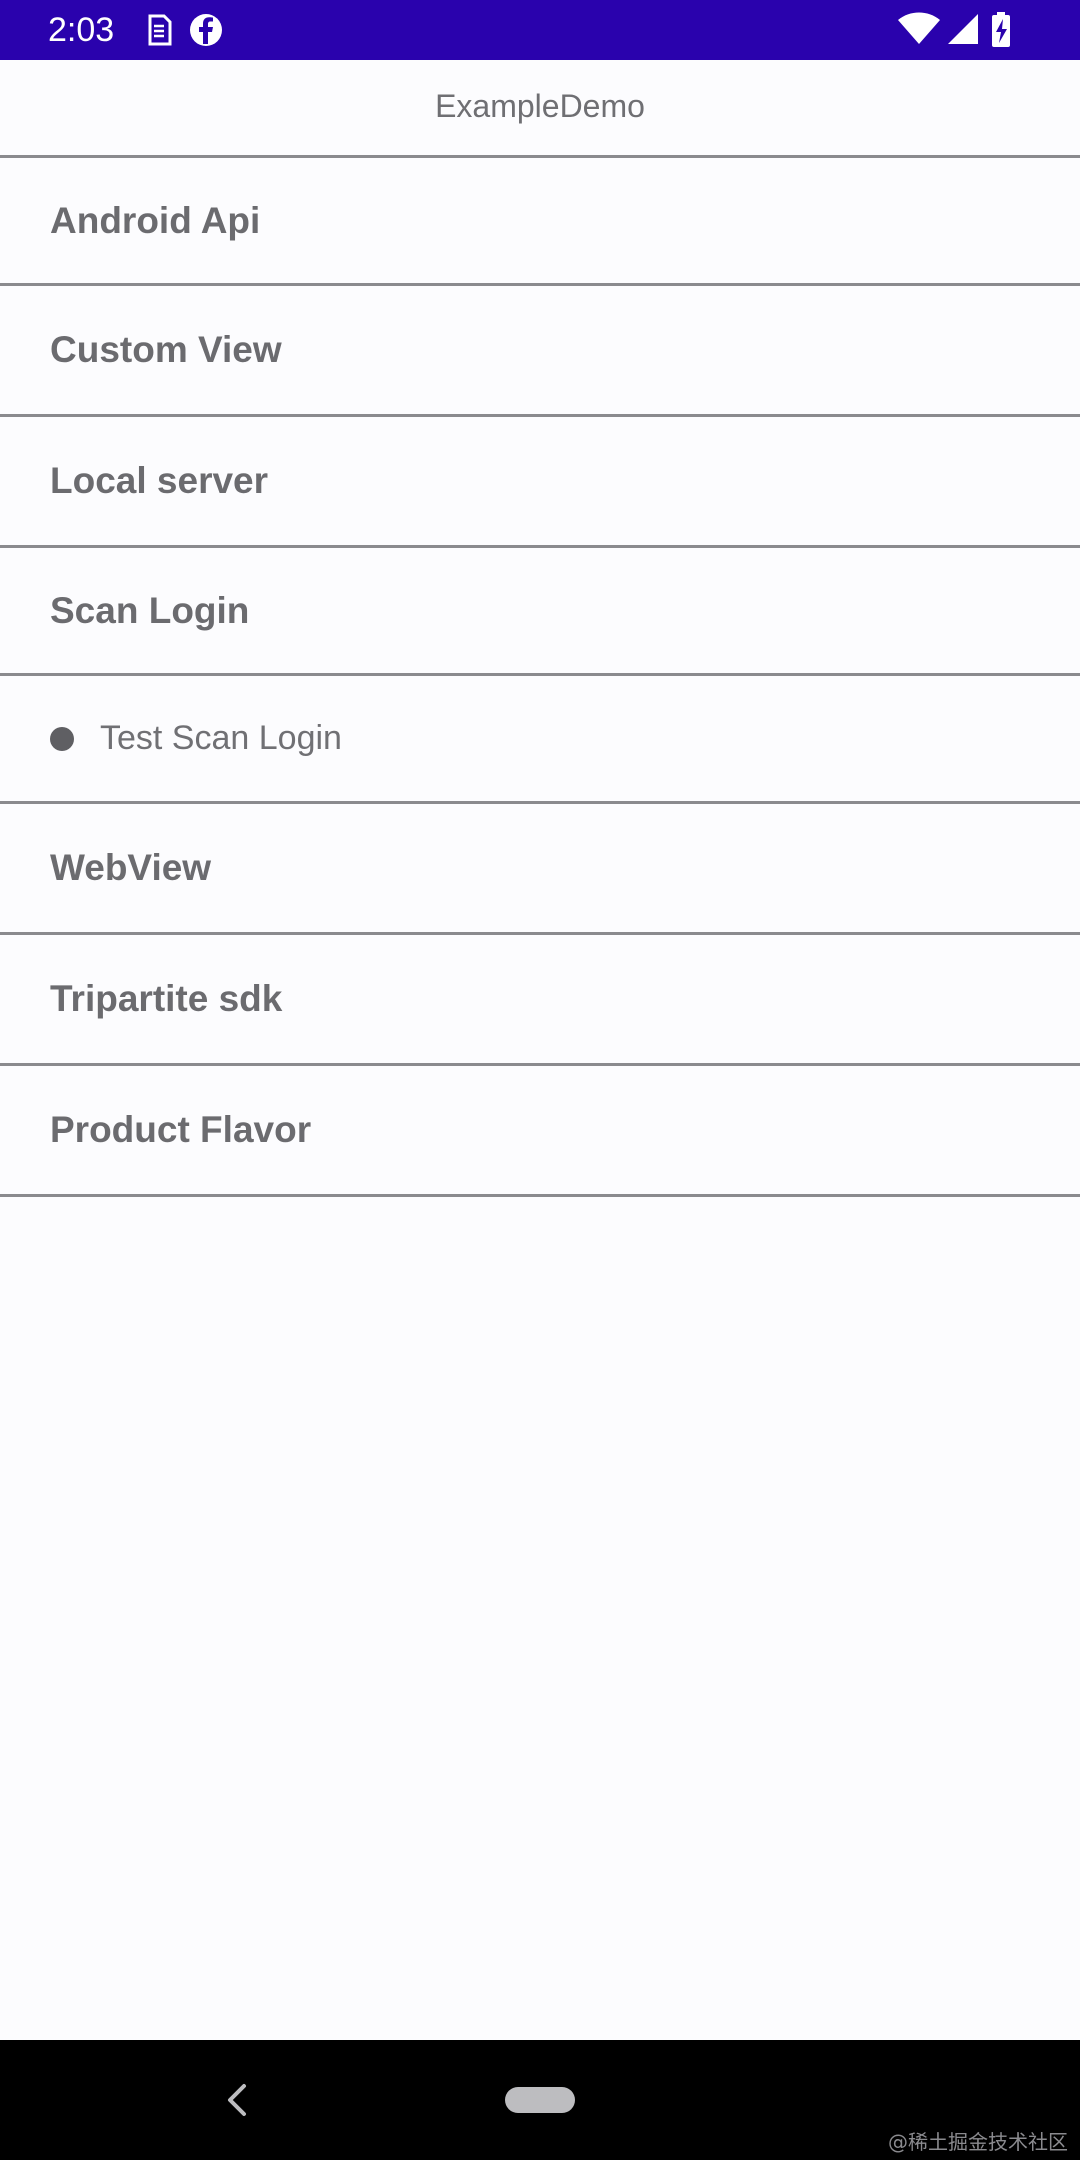  Describe the element at coordinates (166, 349) in the screenshot. I see `menu-item-label: Custom View` at that location.